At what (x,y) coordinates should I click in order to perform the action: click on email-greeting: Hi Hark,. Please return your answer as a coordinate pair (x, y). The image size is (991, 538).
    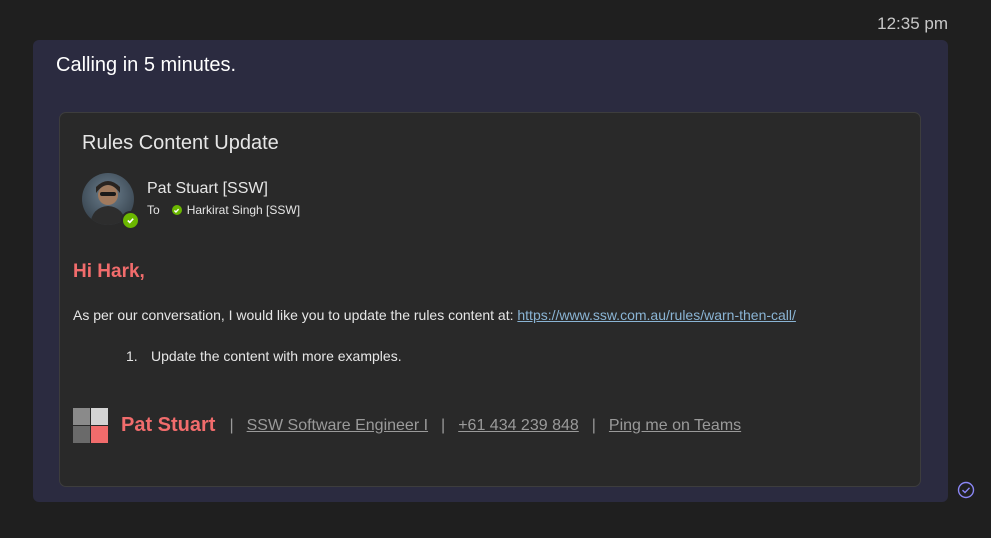
    Looking at the image, I should click on (109, 271).